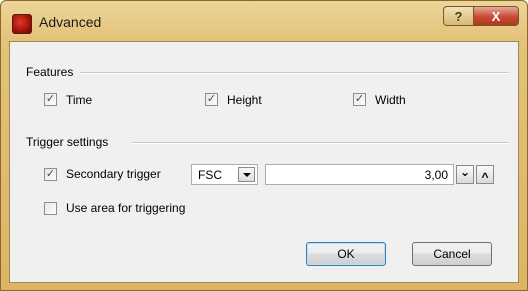 The width and height of the screenshot is (528, 291). I want to click on close-button: X, so click(496, 16).